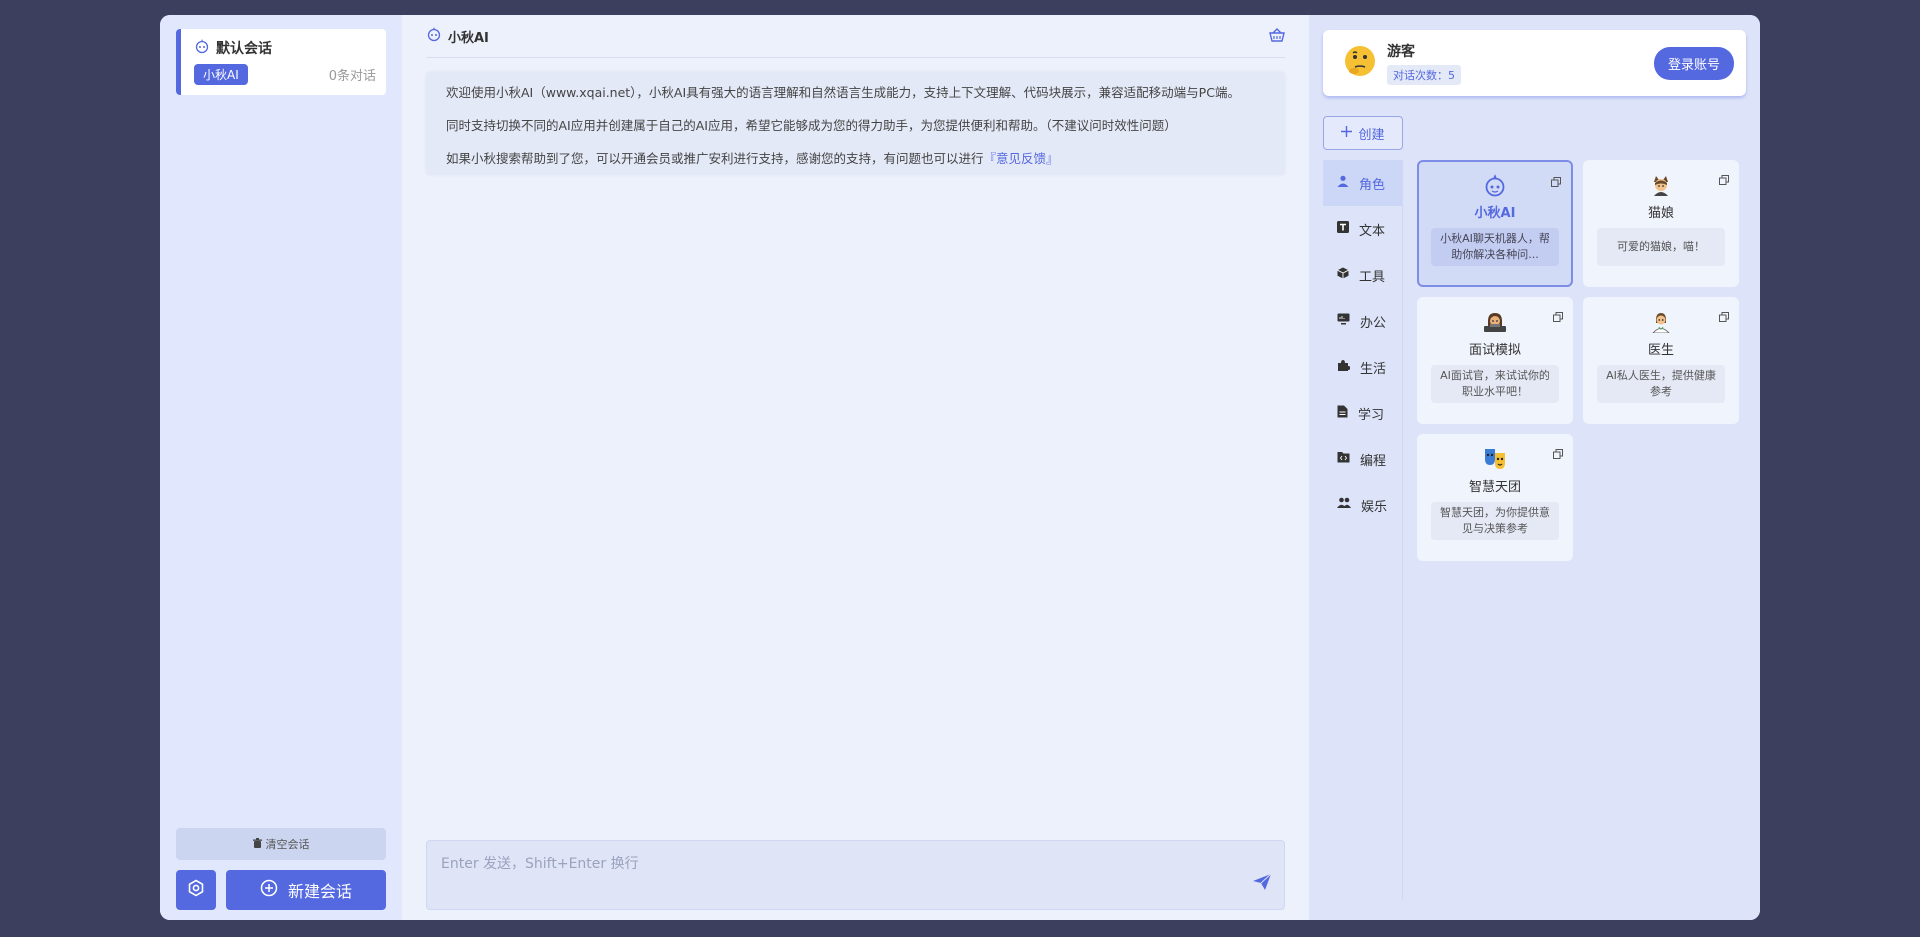  I want to click on category-label: 编程, so click(1373, 461).